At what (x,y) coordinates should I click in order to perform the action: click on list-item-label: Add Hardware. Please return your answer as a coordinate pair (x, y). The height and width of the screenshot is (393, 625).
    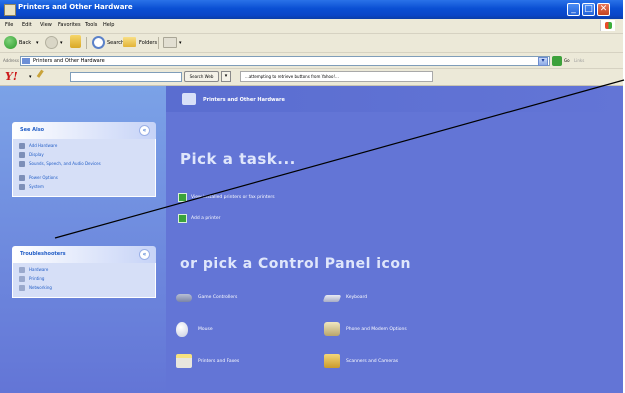
    Looking at the image, I should click on (43, 145).